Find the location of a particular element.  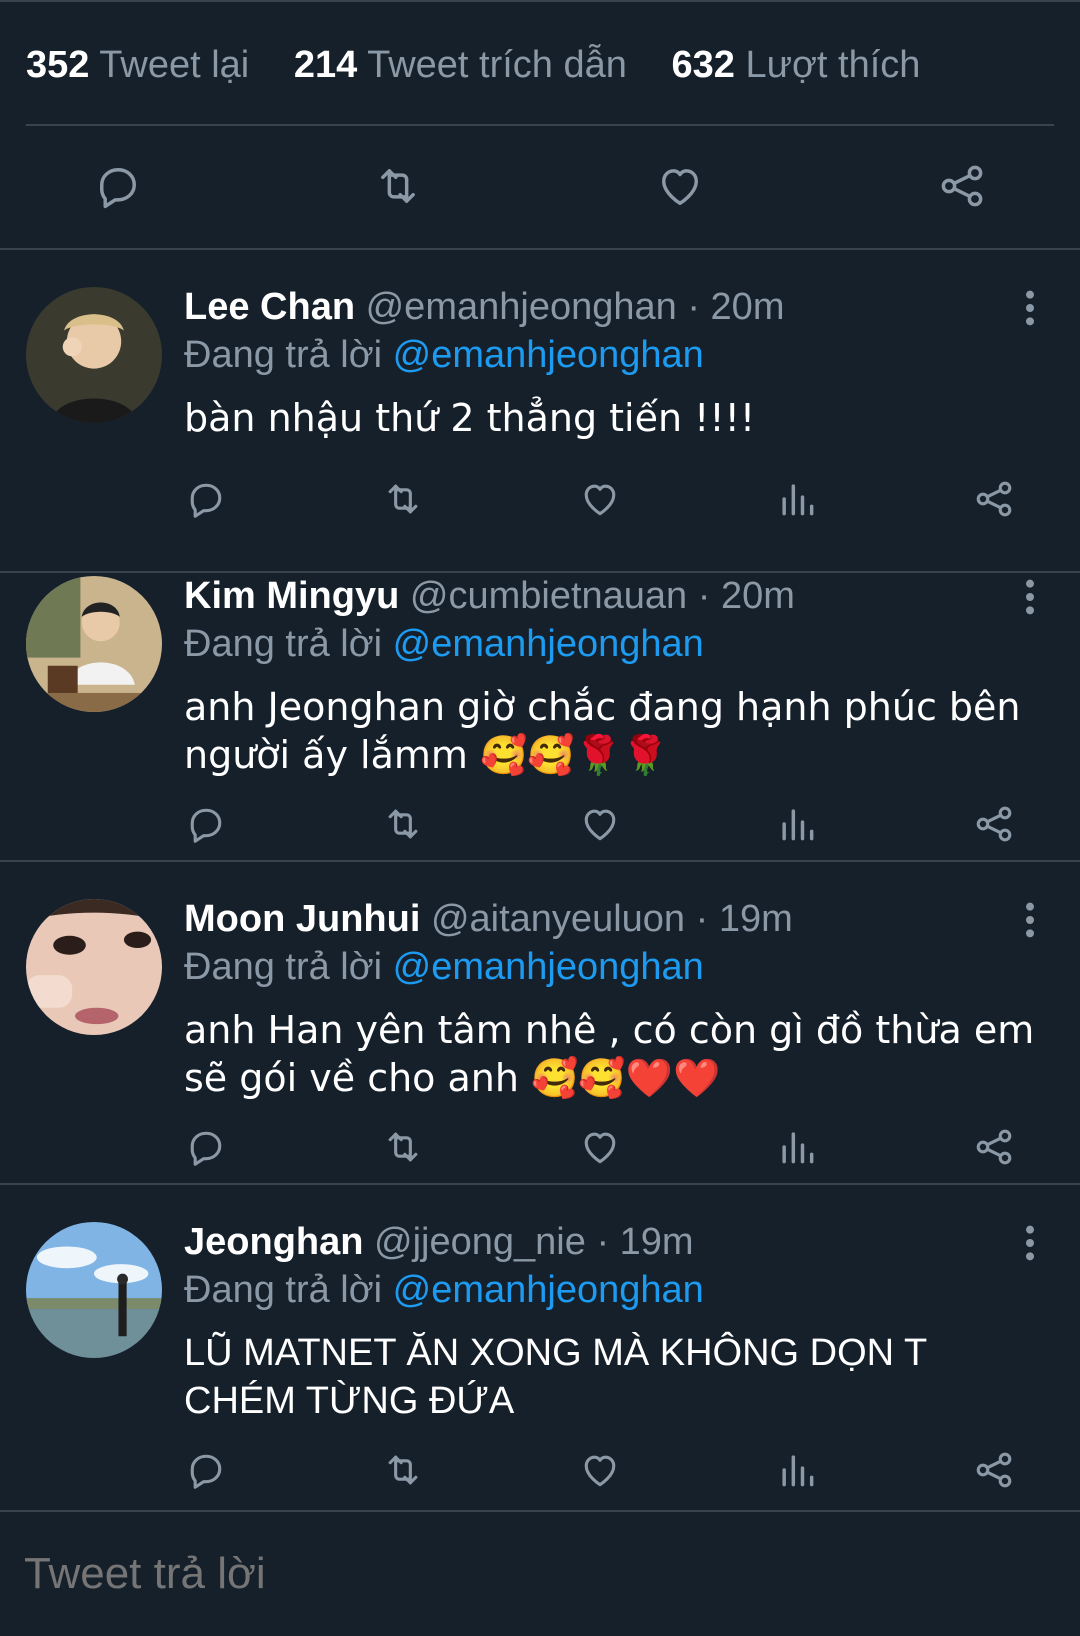

user-handle: @jjeong_nie is located at coordinates (480, 1242).